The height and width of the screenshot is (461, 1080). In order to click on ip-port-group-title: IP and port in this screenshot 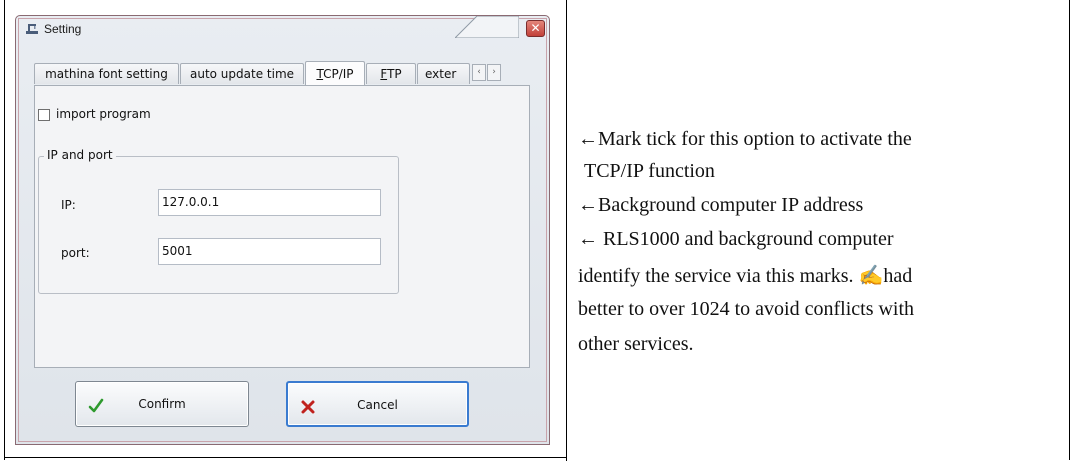, I will do `click(80, 155)`.